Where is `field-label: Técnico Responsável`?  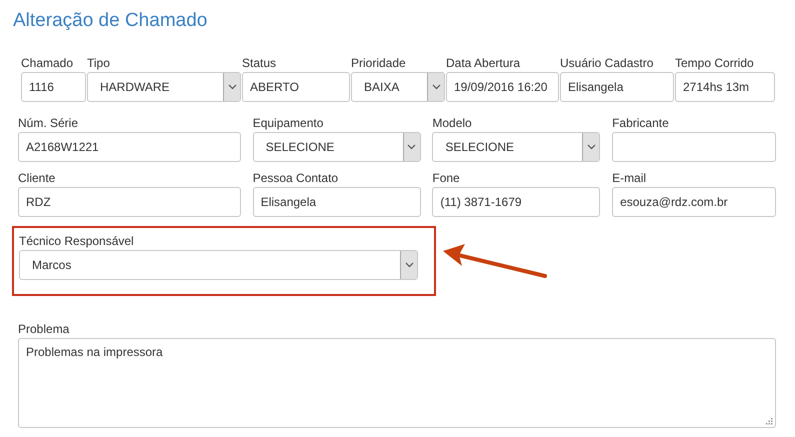 field-label: Técnico Responsável is located at coordinates (77, 242).